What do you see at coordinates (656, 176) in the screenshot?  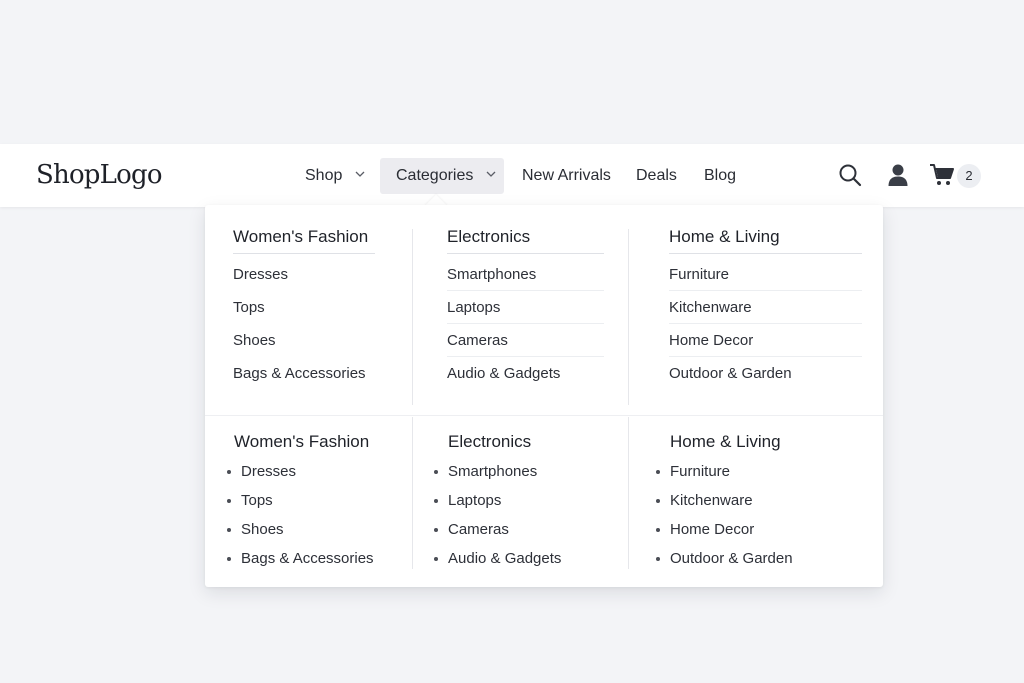 I see `nav-deals: Deals` at bounding box center [656, 176].